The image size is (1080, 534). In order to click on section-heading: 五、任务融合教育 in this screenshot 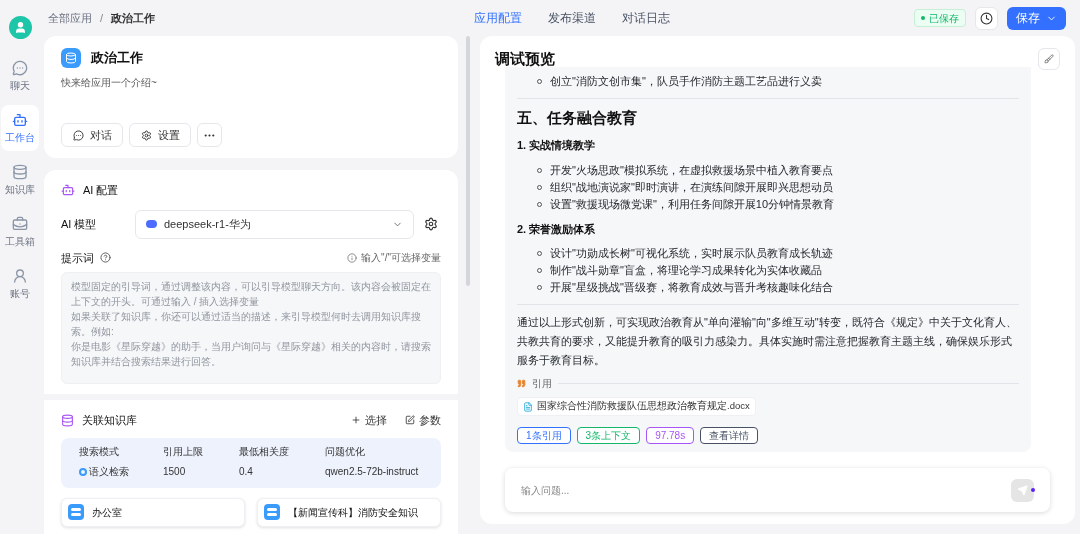, I will do `click(577, 117)`.